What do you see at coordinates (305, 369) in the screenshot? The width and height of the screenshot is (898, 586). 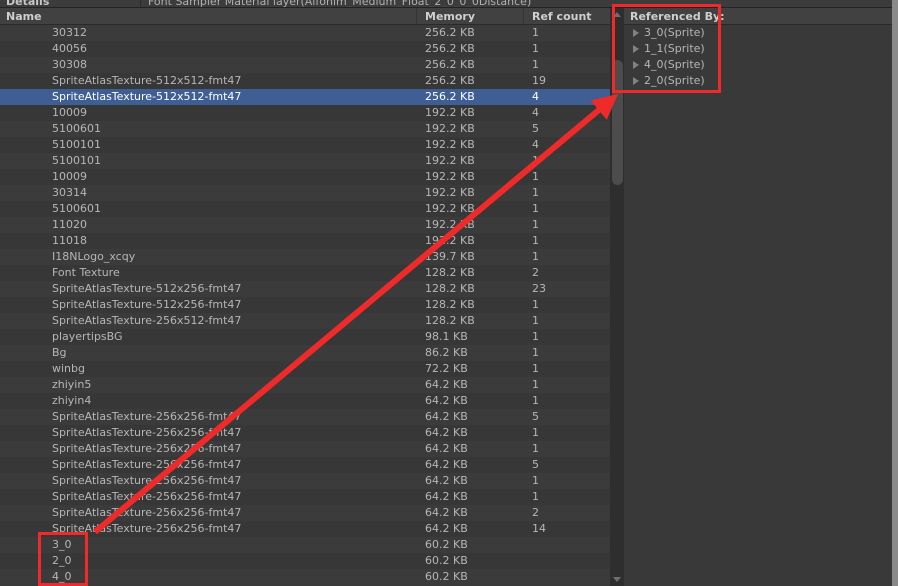 I see `table-row: winbg 72.2 KB 1` at bounding box center [305, 369].